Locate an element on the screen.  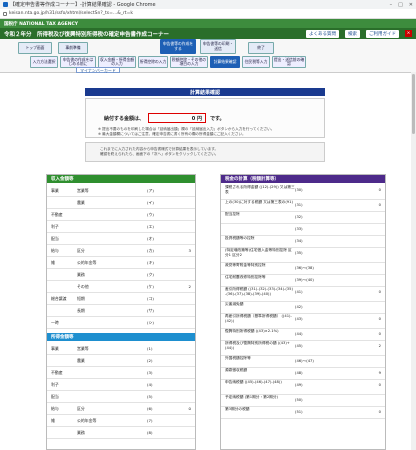
tax-row: 第3期分の税額 (51) 0 is located at coordinates (303, 413).